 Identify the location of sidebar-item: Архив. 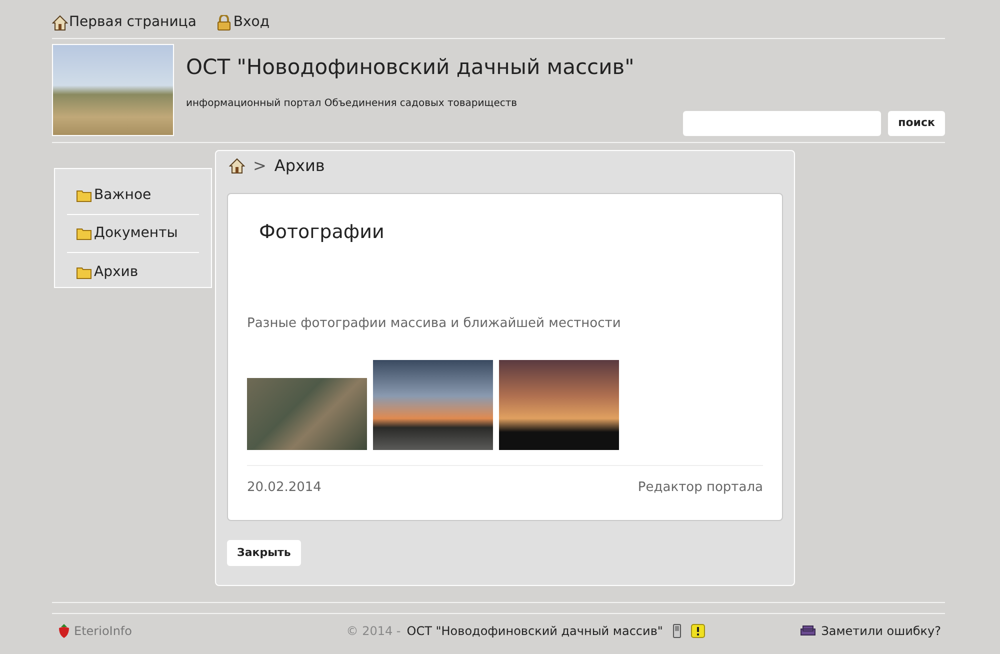
(133, 272).